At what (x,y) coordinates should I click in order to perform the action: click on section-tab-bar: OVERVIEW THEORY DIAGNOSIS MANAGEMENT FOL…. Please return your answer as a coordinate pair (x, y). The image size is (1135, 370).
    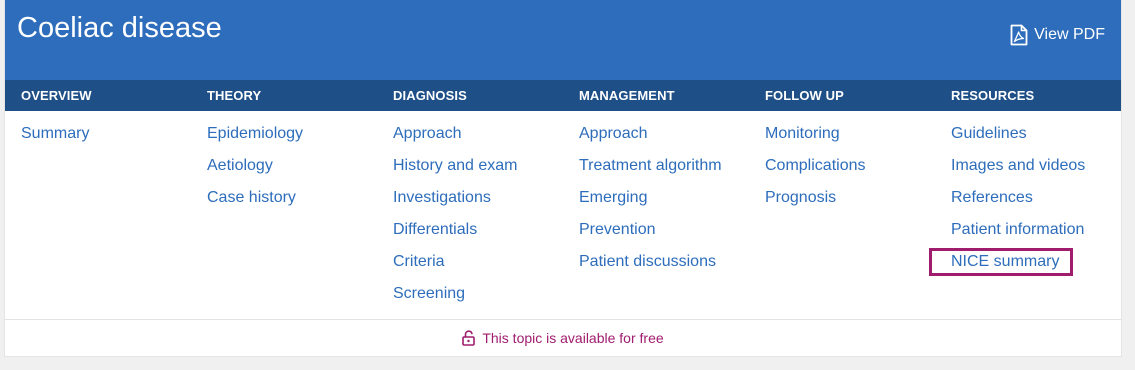
    Looking at the image, I should click on (563, 95).